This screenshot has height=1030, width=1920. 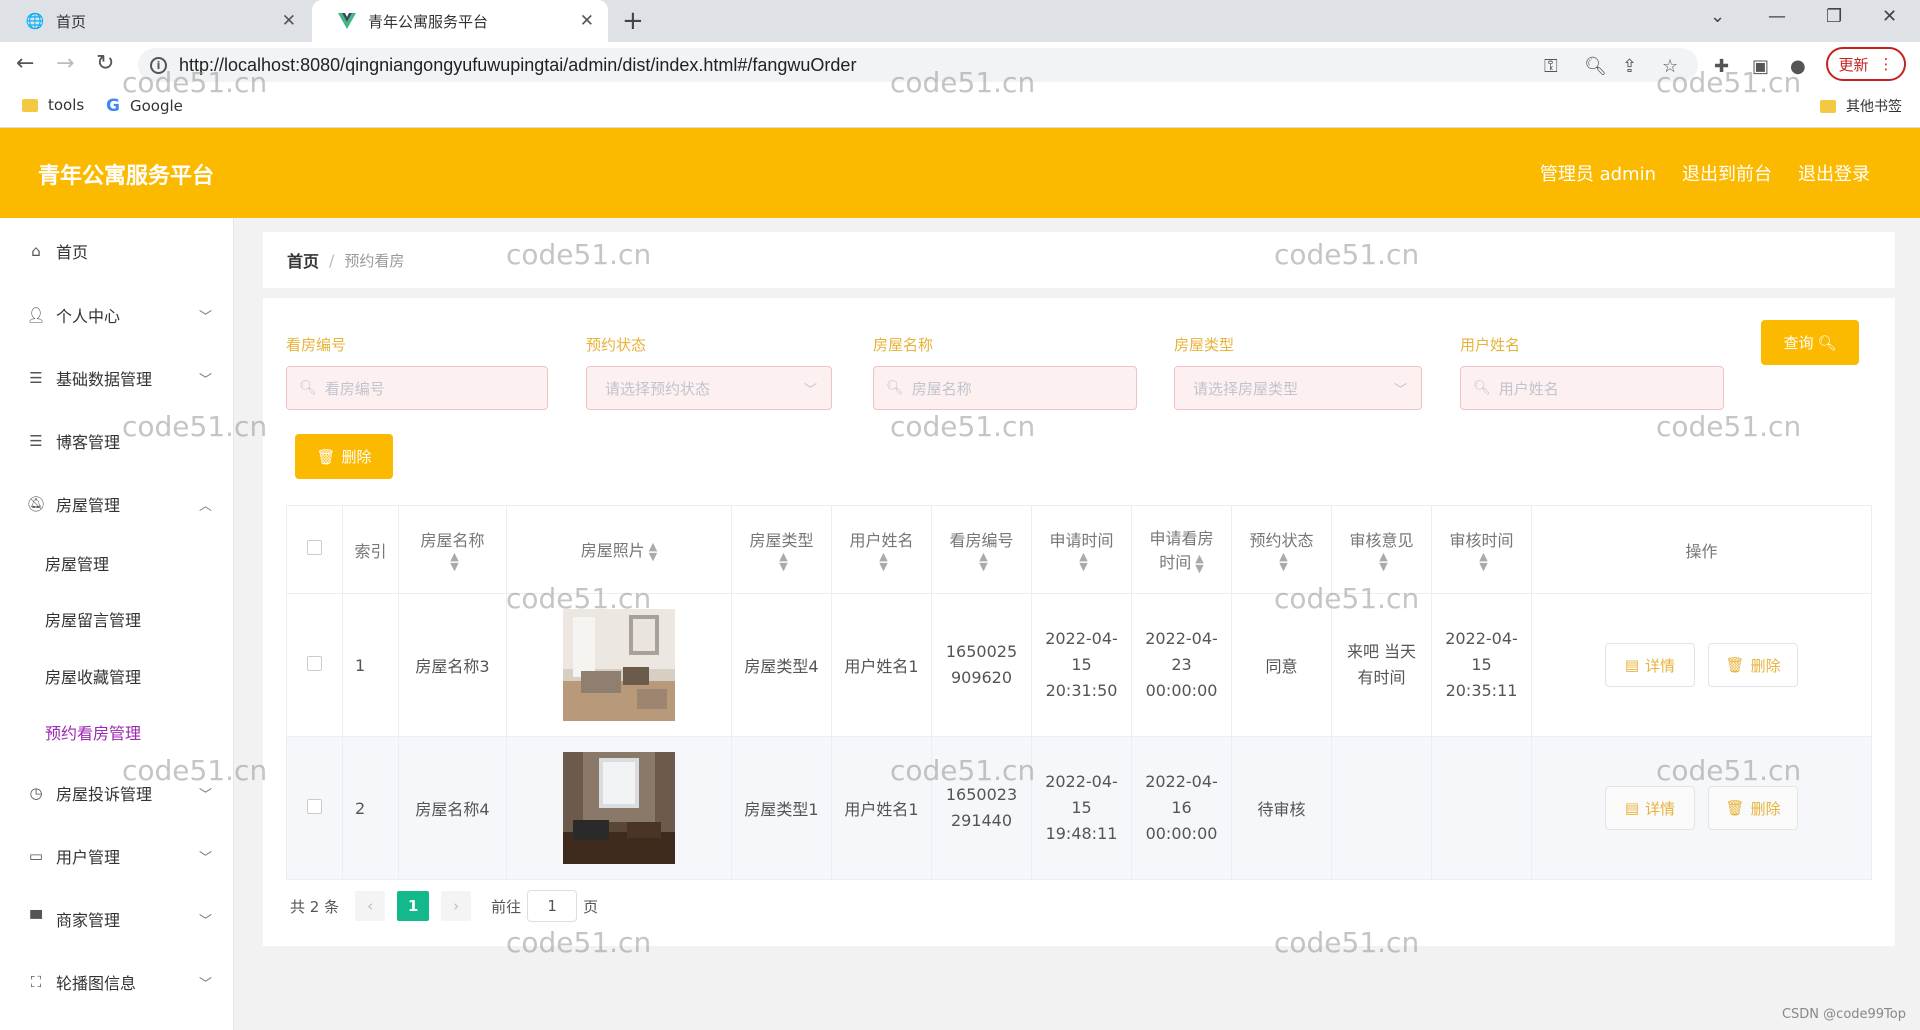 I want to click on cell-user-name: 用户姓名1, so click(x=881, y=665).